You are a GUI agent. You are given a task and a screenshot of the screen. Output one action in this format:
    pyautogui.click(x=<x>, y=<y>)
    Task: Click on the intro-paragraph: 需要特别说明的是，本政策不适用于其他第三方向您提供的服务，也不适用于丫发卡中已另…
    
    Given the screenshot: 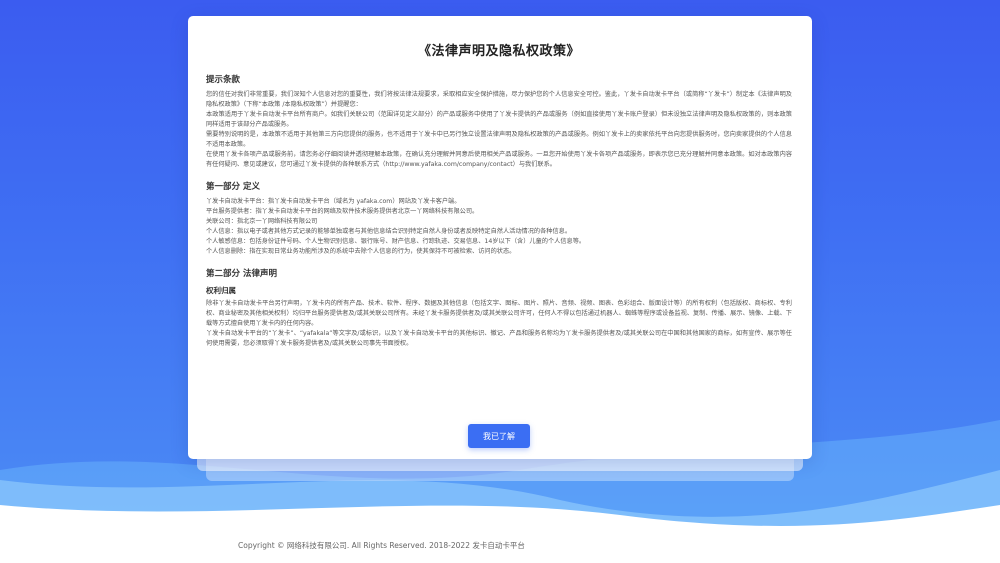 What is the action you would take?
    pyautogui.click(x=499, y=139)
    